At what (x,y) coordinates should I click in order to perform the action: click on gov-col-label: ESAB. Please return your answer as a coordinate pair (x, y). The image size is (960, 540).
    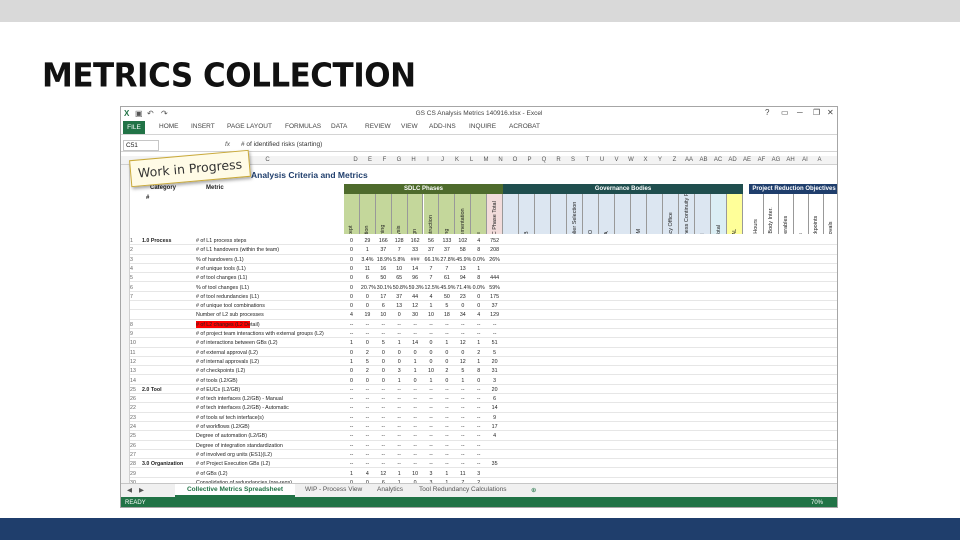
    Looking at the image, I should click on (527, 221).